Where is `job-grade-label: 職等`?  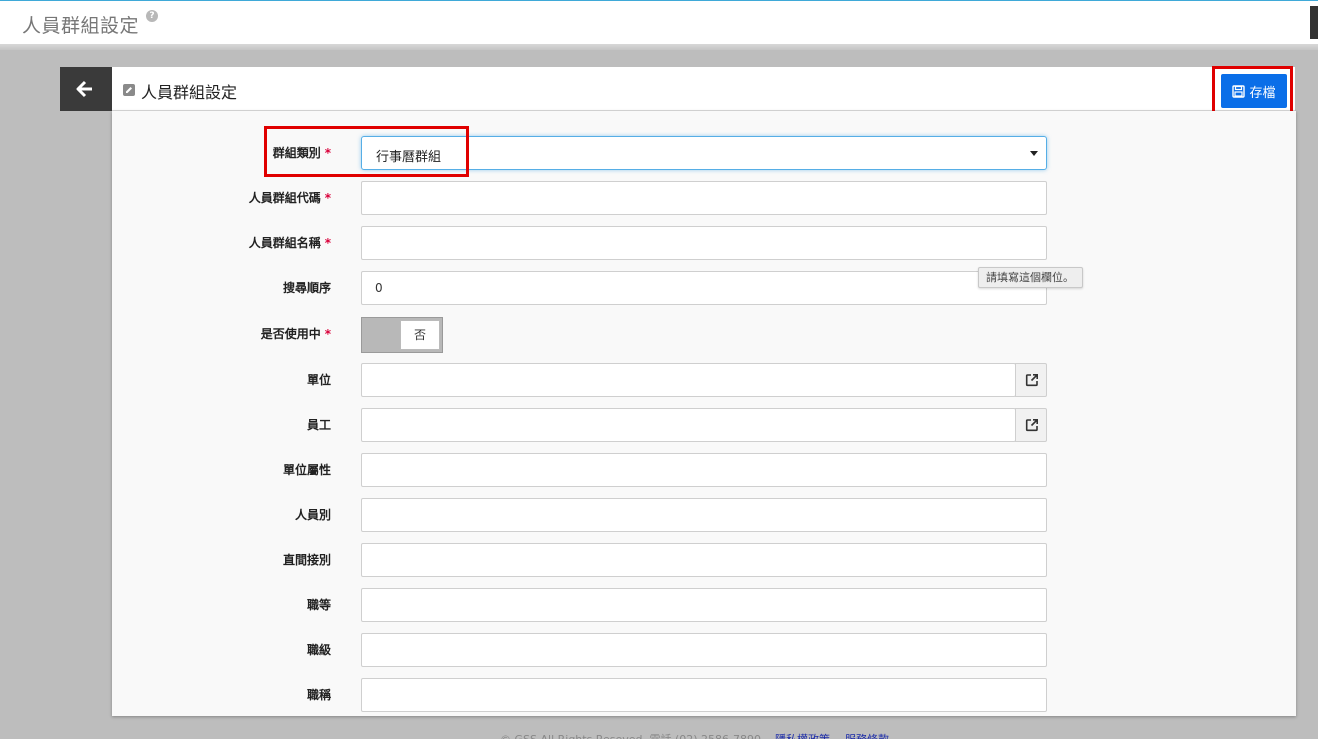 job-grade-label: 職等 is located at coordinates (318, 605).